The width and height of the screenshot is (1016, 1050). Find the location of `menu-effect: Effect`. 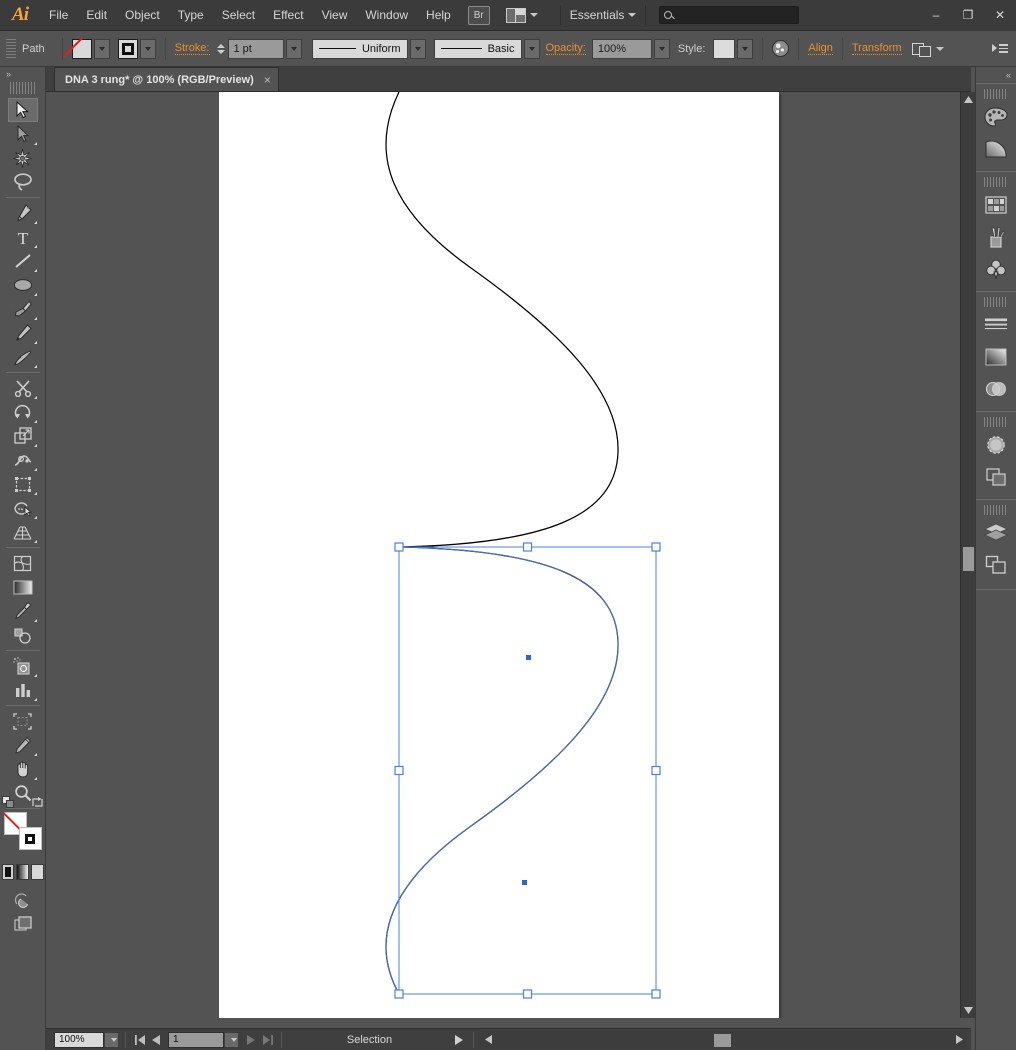

menu-effect: Effect is located at coordinates (288, 15).